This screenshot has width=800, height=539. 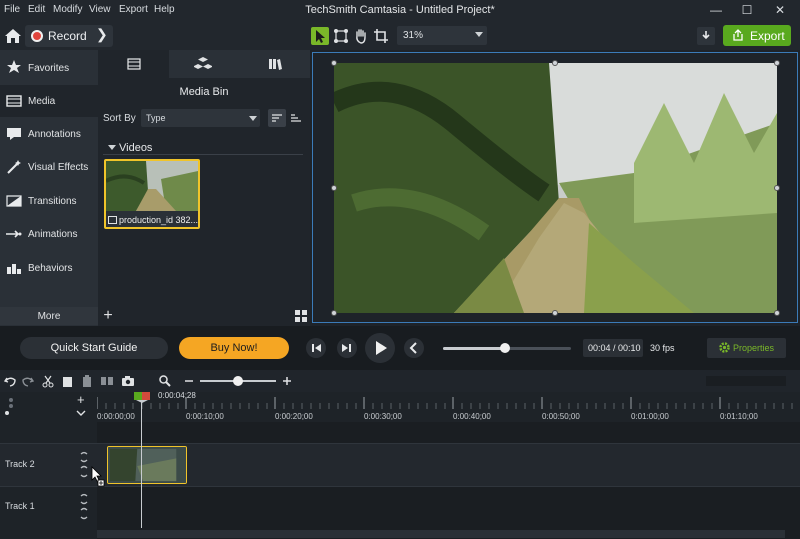 I want to click on cursor-icon, so click(x=98, y=476).